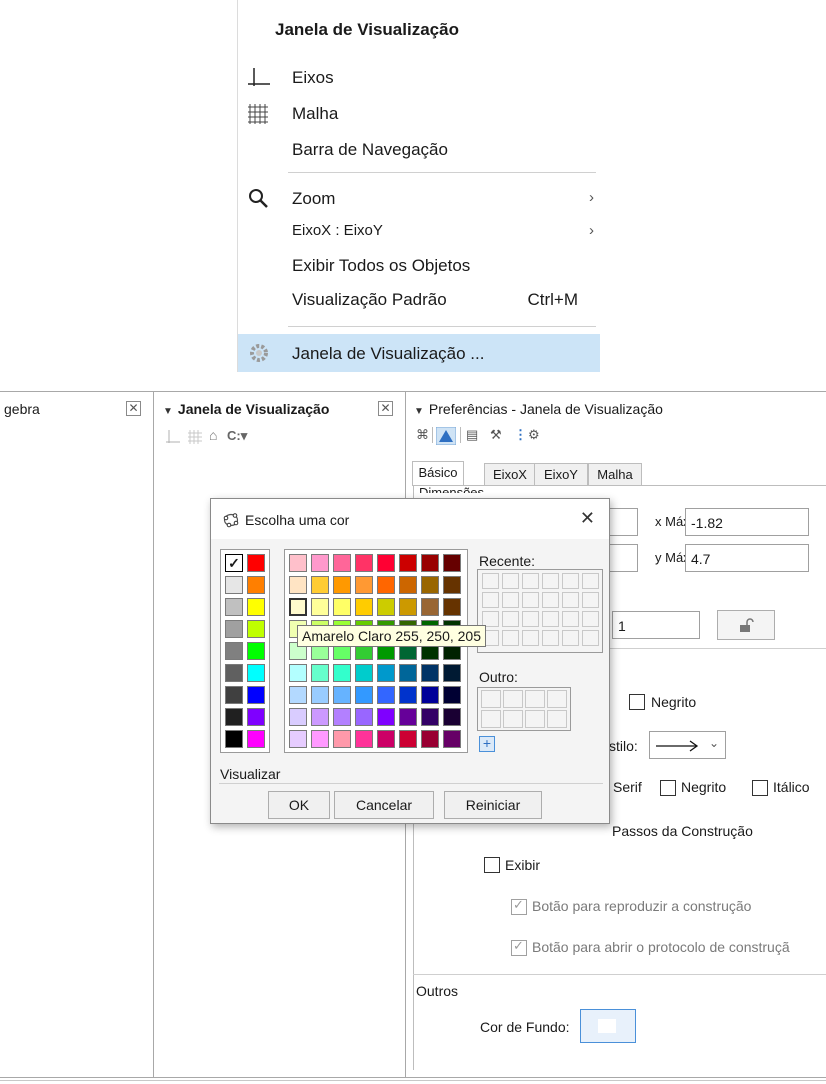 Image resolution: width=826 pixels, height=1084 pixels. Describe the element at coordinates (237, 436) in the screenshot. I see `coordinate-style-icon: C:▾` at that location.